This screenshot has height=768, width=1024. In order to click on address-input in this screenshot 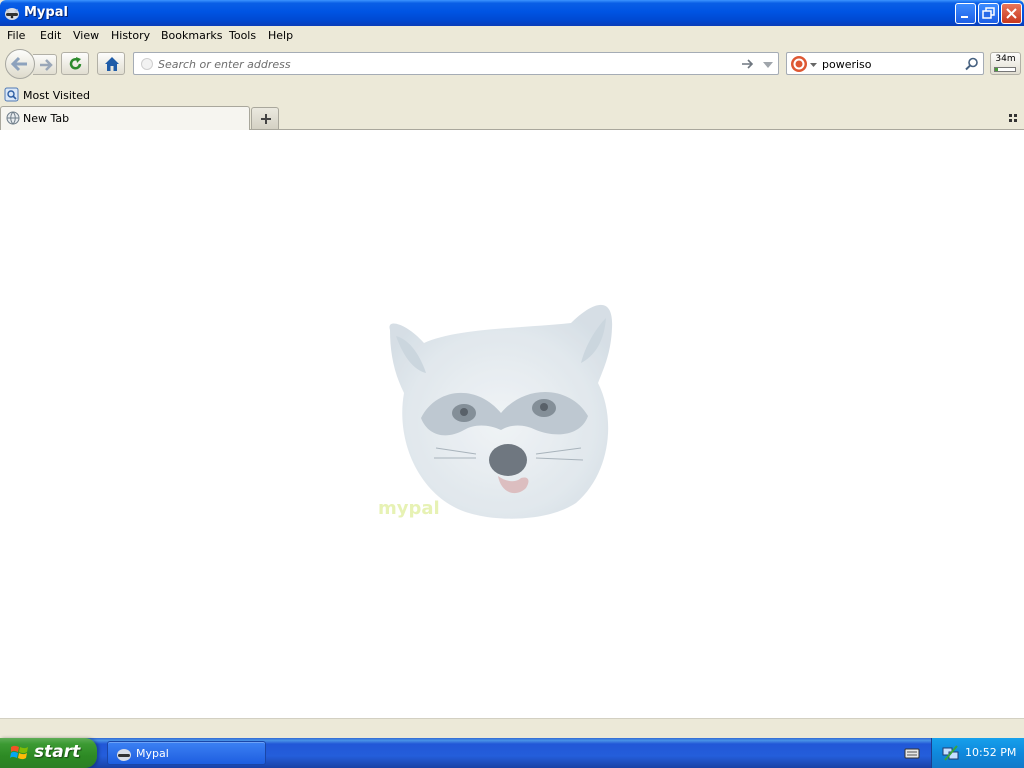, I will do `click(443, 64)`.